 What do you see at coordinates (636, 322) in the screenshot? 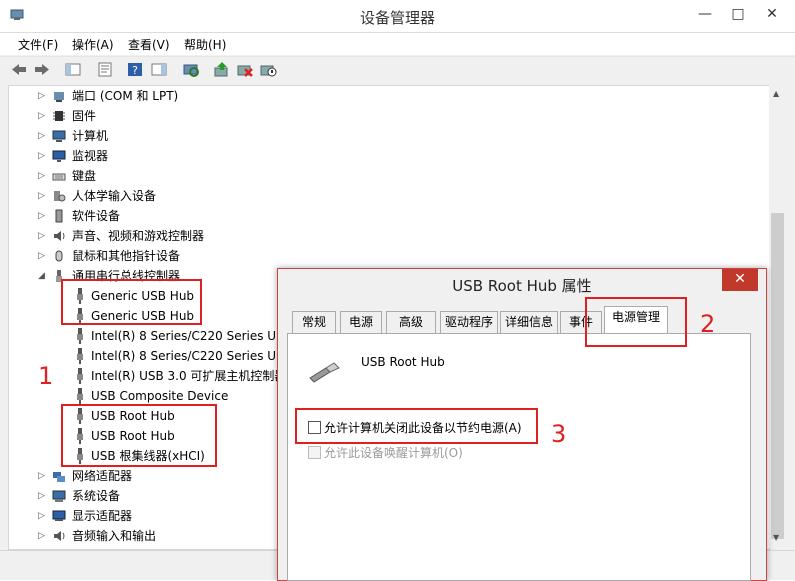
I see `highlight-power-management-tab` at bounding box center [636, 322].